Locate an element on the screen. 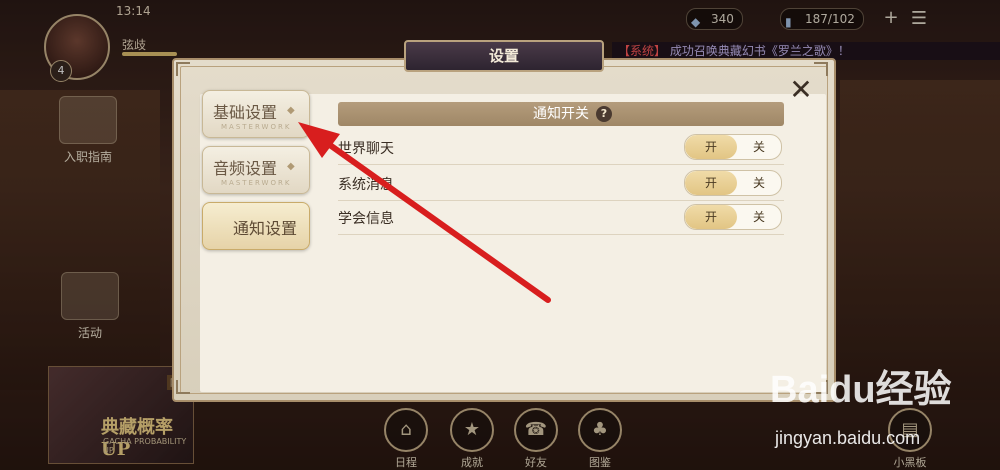 The image size is (1000, 470). setting-row-world-chat: 世界聊天 开 关 is located at coordinates (561, 147).